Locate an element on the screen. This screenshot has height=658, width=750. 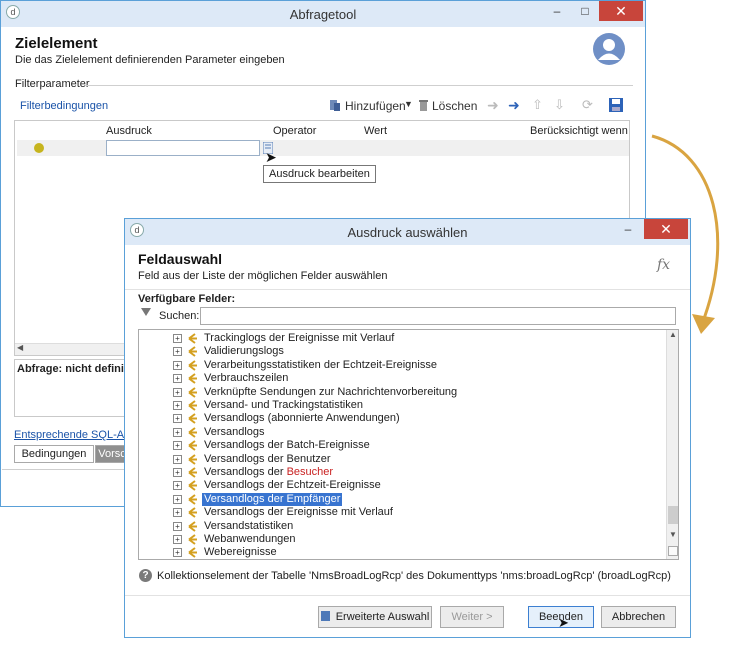
tree-item: + Versand- und Trackingstatistiken is located at coordinates (399, 405).